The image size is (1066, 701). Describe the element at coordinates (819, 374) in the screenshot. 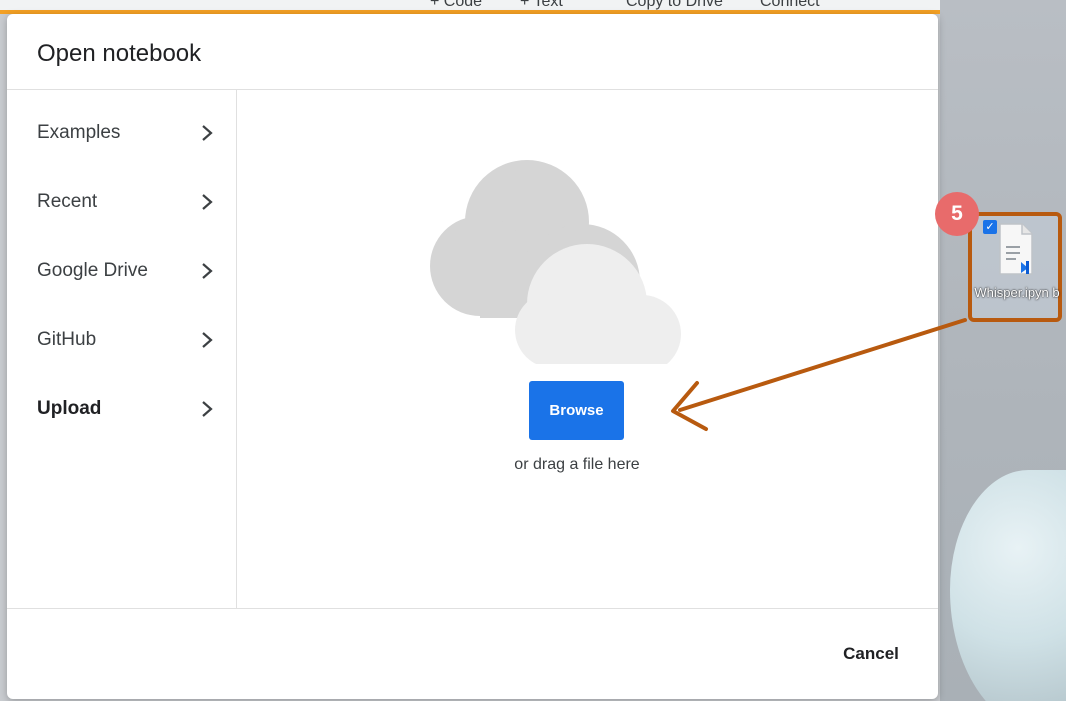

I see `drag-arrow-annotation` at that location.